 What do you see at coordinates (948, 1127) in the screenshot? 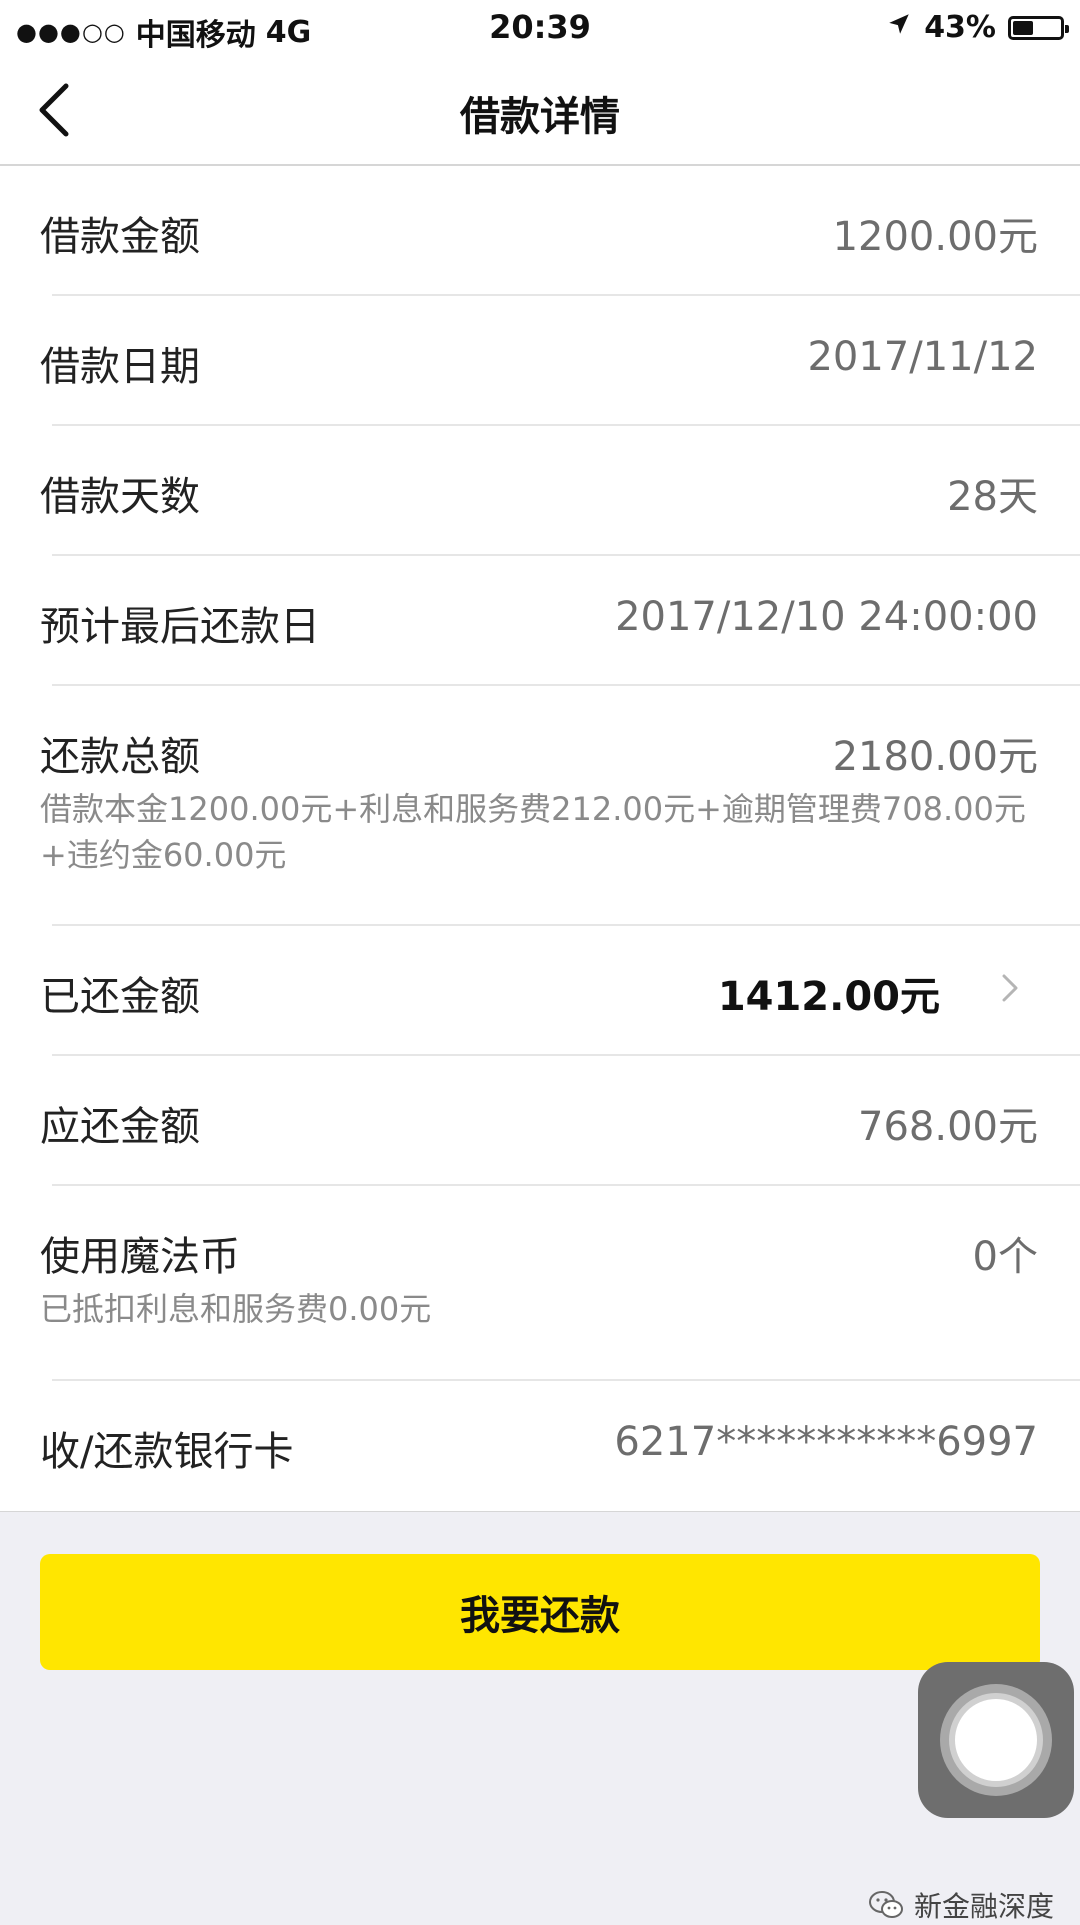
I see `due-amount-value: 768.00元` at bounding box center [948, 1127].